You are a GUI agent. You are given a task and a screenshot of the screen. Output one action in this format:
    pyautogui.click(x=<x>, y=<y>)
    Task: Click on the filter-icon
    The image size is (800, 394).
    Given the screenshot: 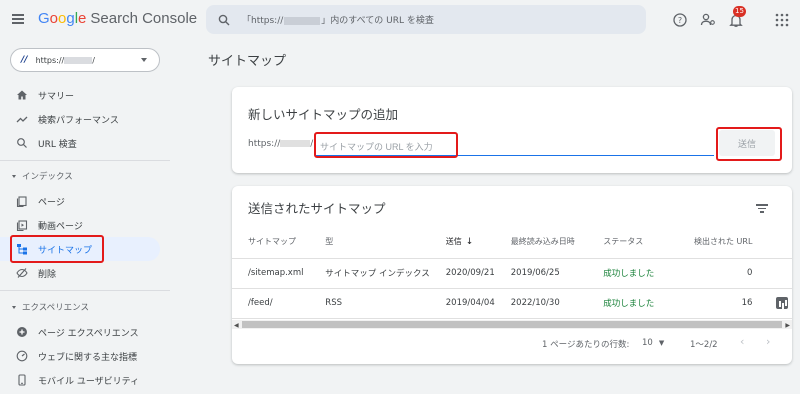 What is the action you would take?
    pyautogui.click(x=762, y=209)
    